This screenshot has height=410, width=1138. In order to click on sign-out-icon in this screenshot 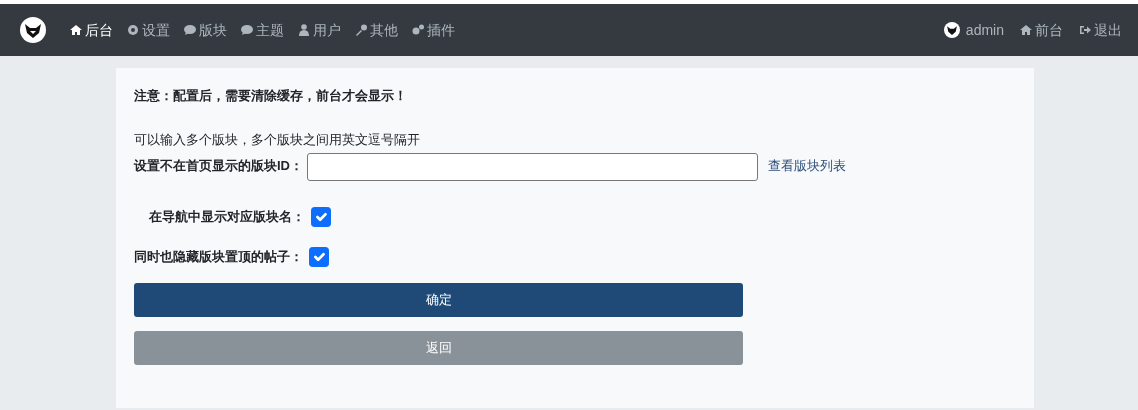, I will do `click(1085, 30)`.